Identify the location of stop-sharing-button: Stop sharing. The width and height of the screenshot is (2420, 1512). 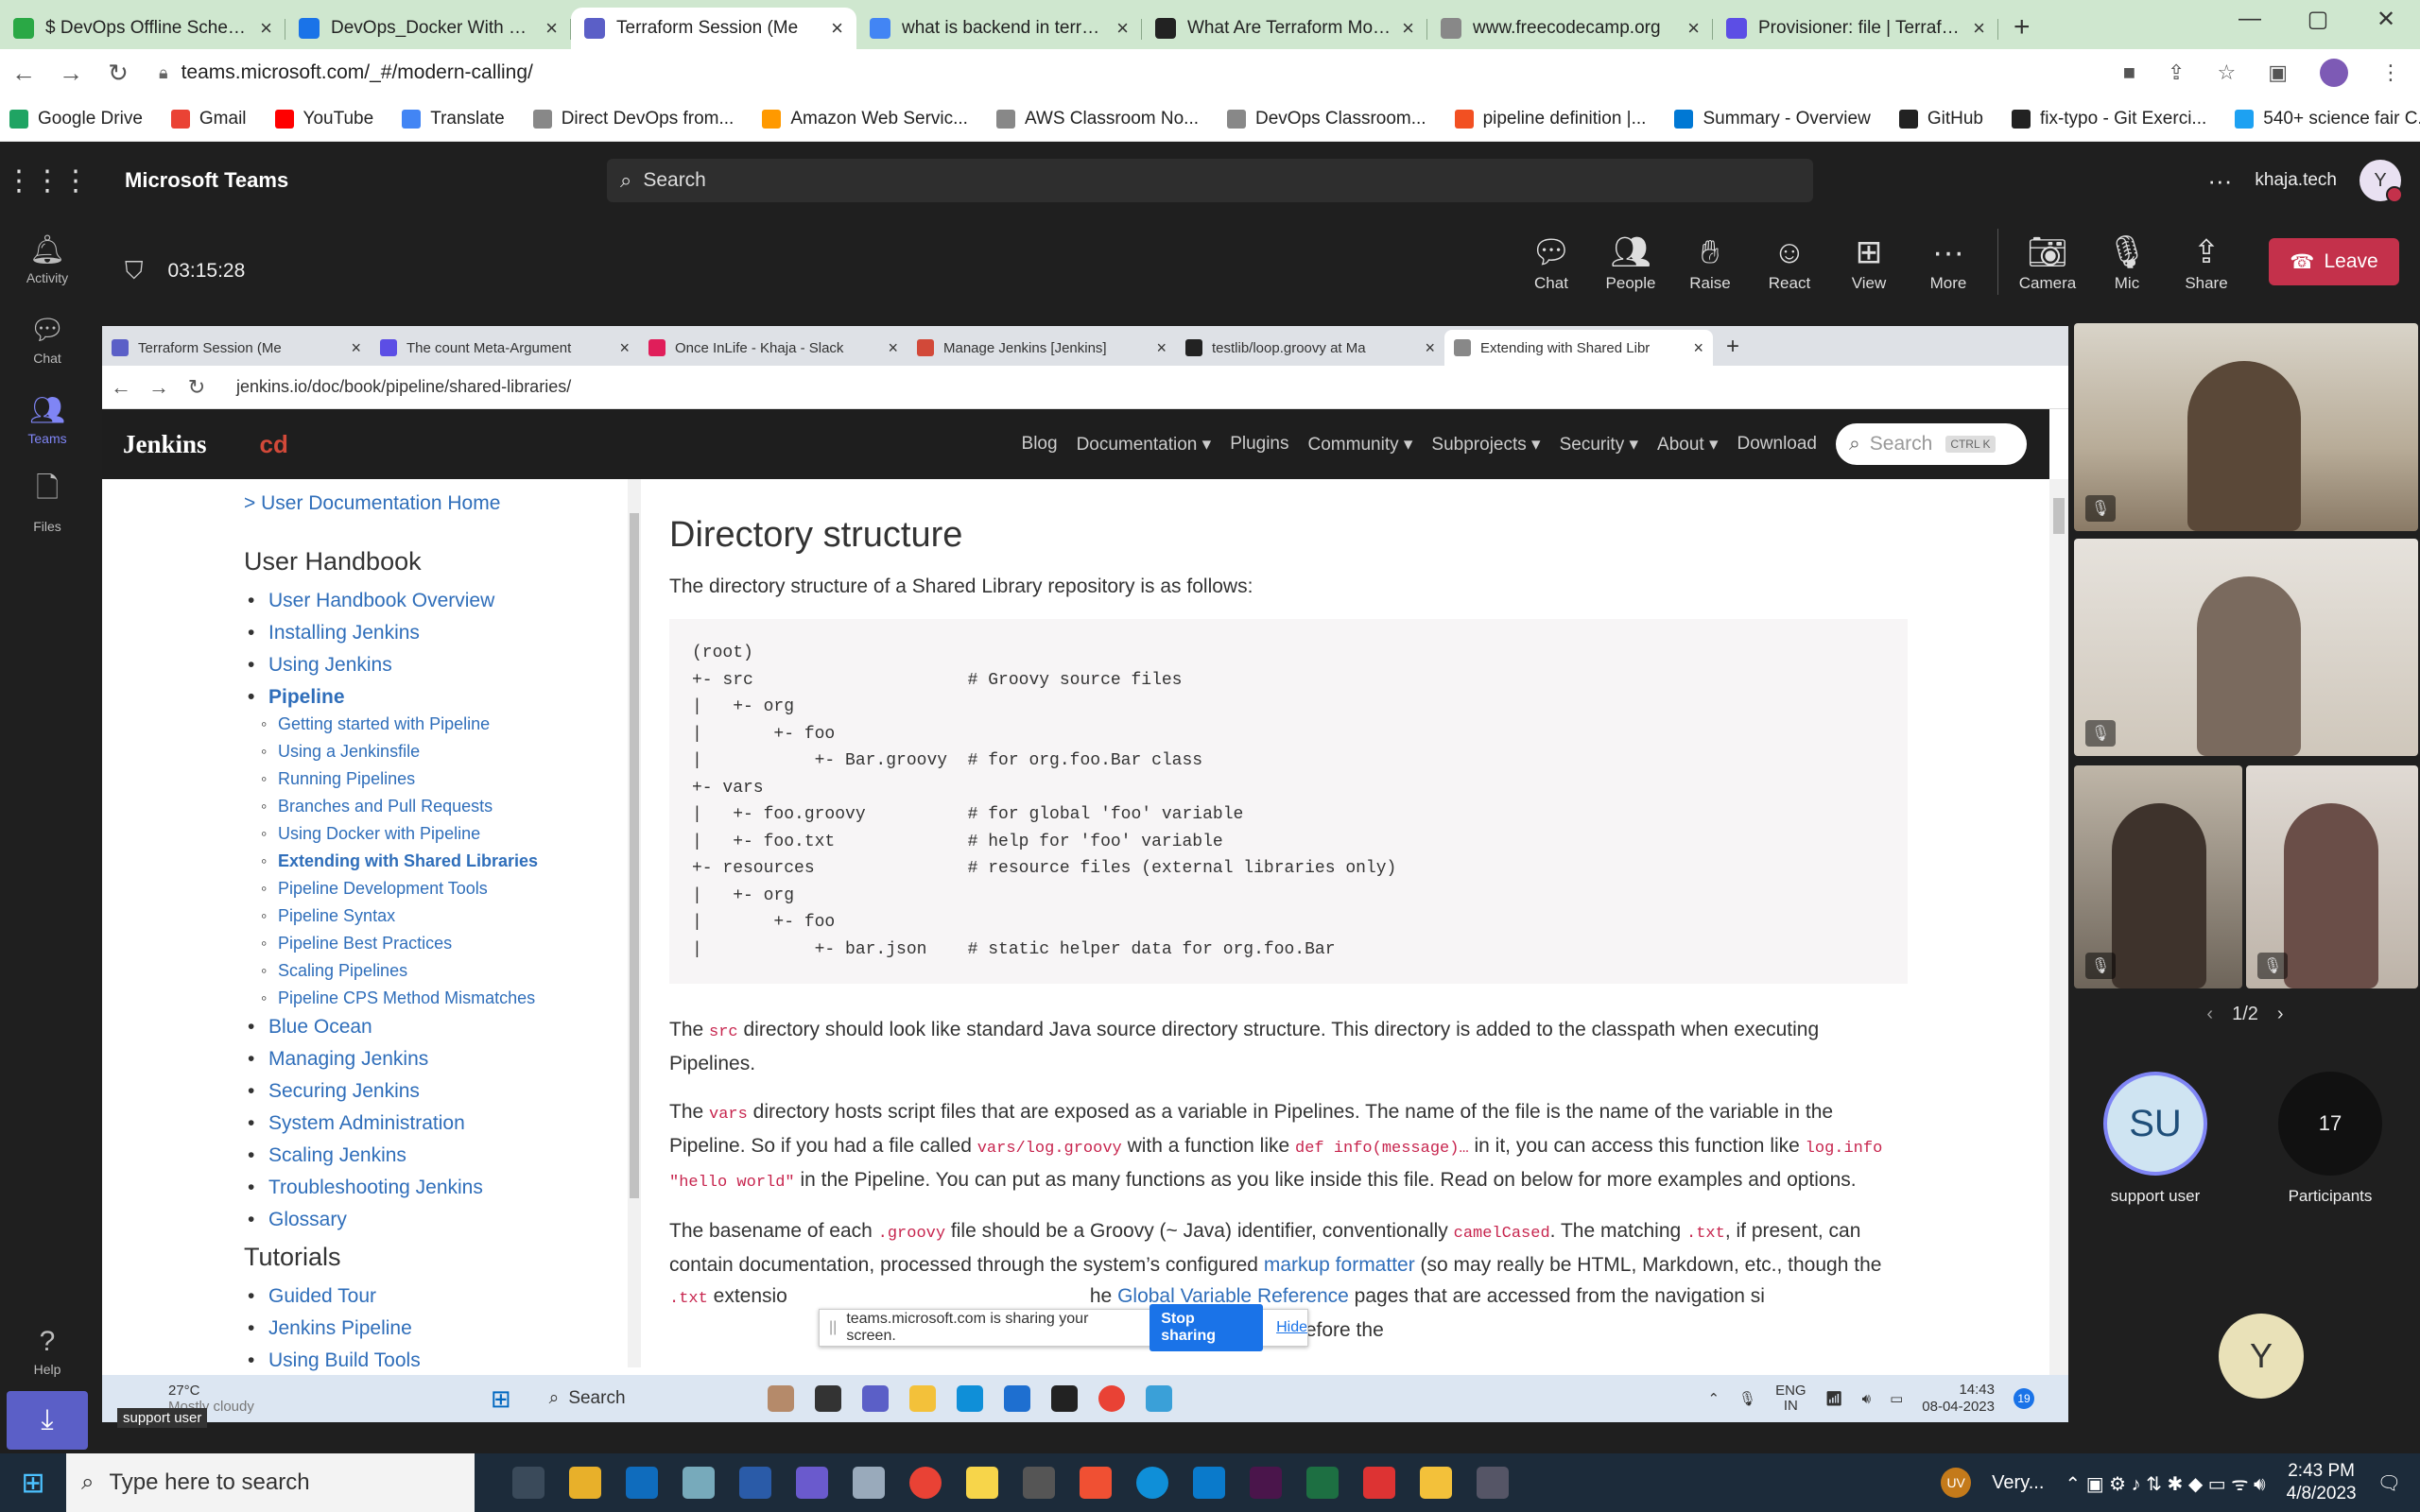
(1207, 1327).